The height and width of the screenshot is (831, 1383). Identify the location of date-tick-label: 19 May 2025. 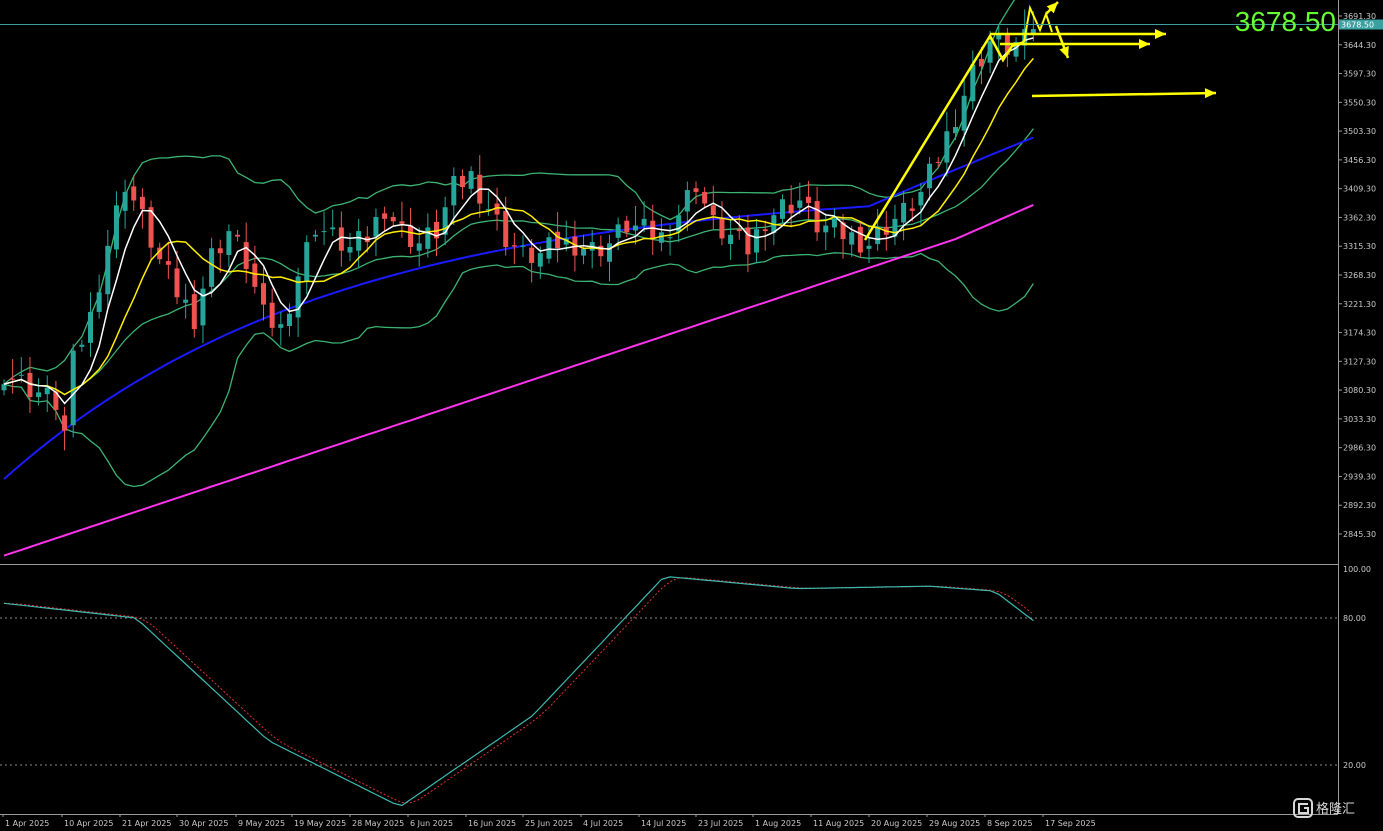
(320, 823).